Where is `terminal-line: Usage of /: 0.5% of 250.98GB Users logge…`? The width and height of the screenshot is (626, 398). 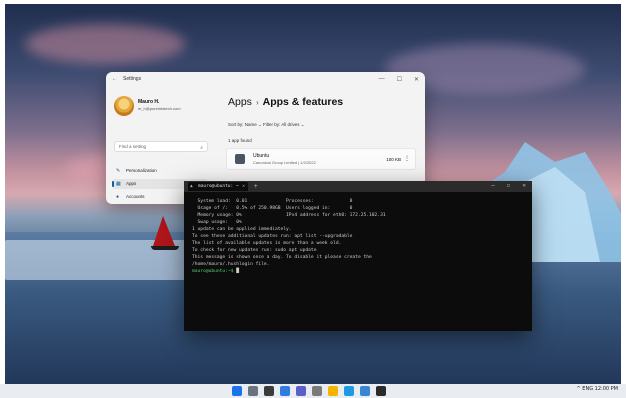
terminal-line: Usage of /: 0.5% of 250.98GB Users logge… is located at coordinates (272, 208).